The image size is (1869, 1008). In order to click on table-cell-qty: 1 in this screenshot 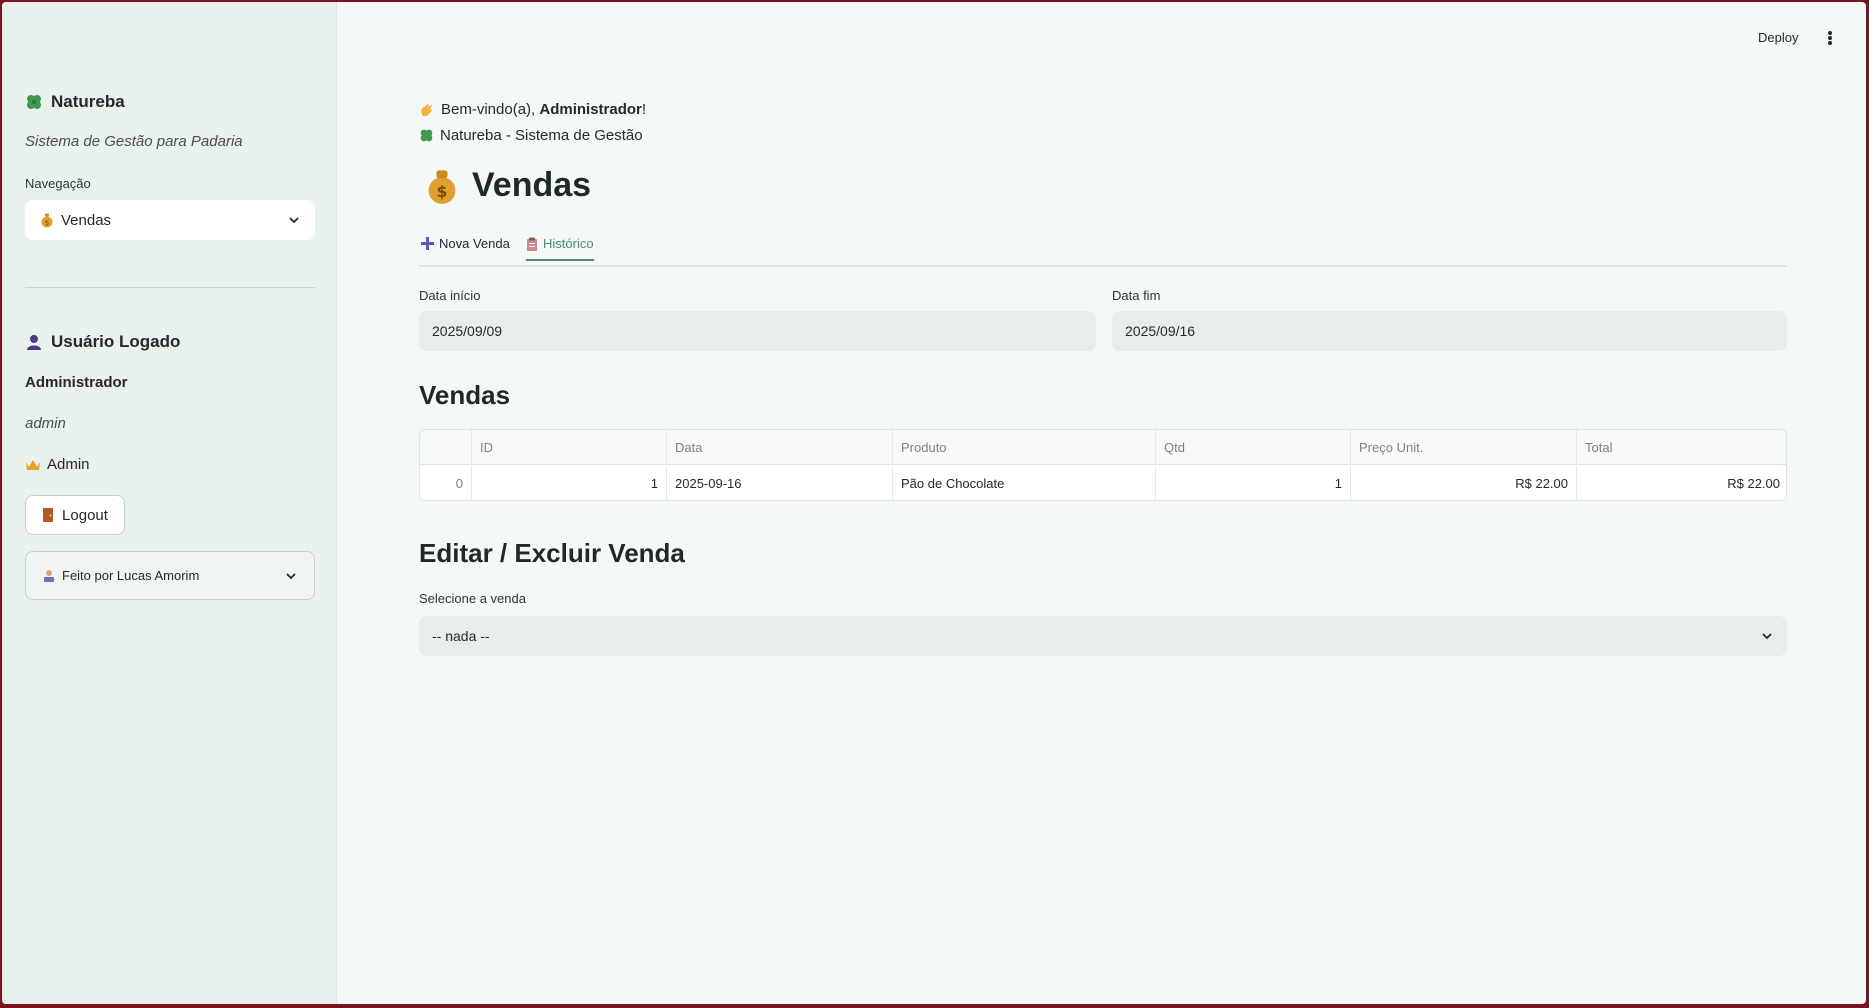, I will do `click(1253, 483)`.